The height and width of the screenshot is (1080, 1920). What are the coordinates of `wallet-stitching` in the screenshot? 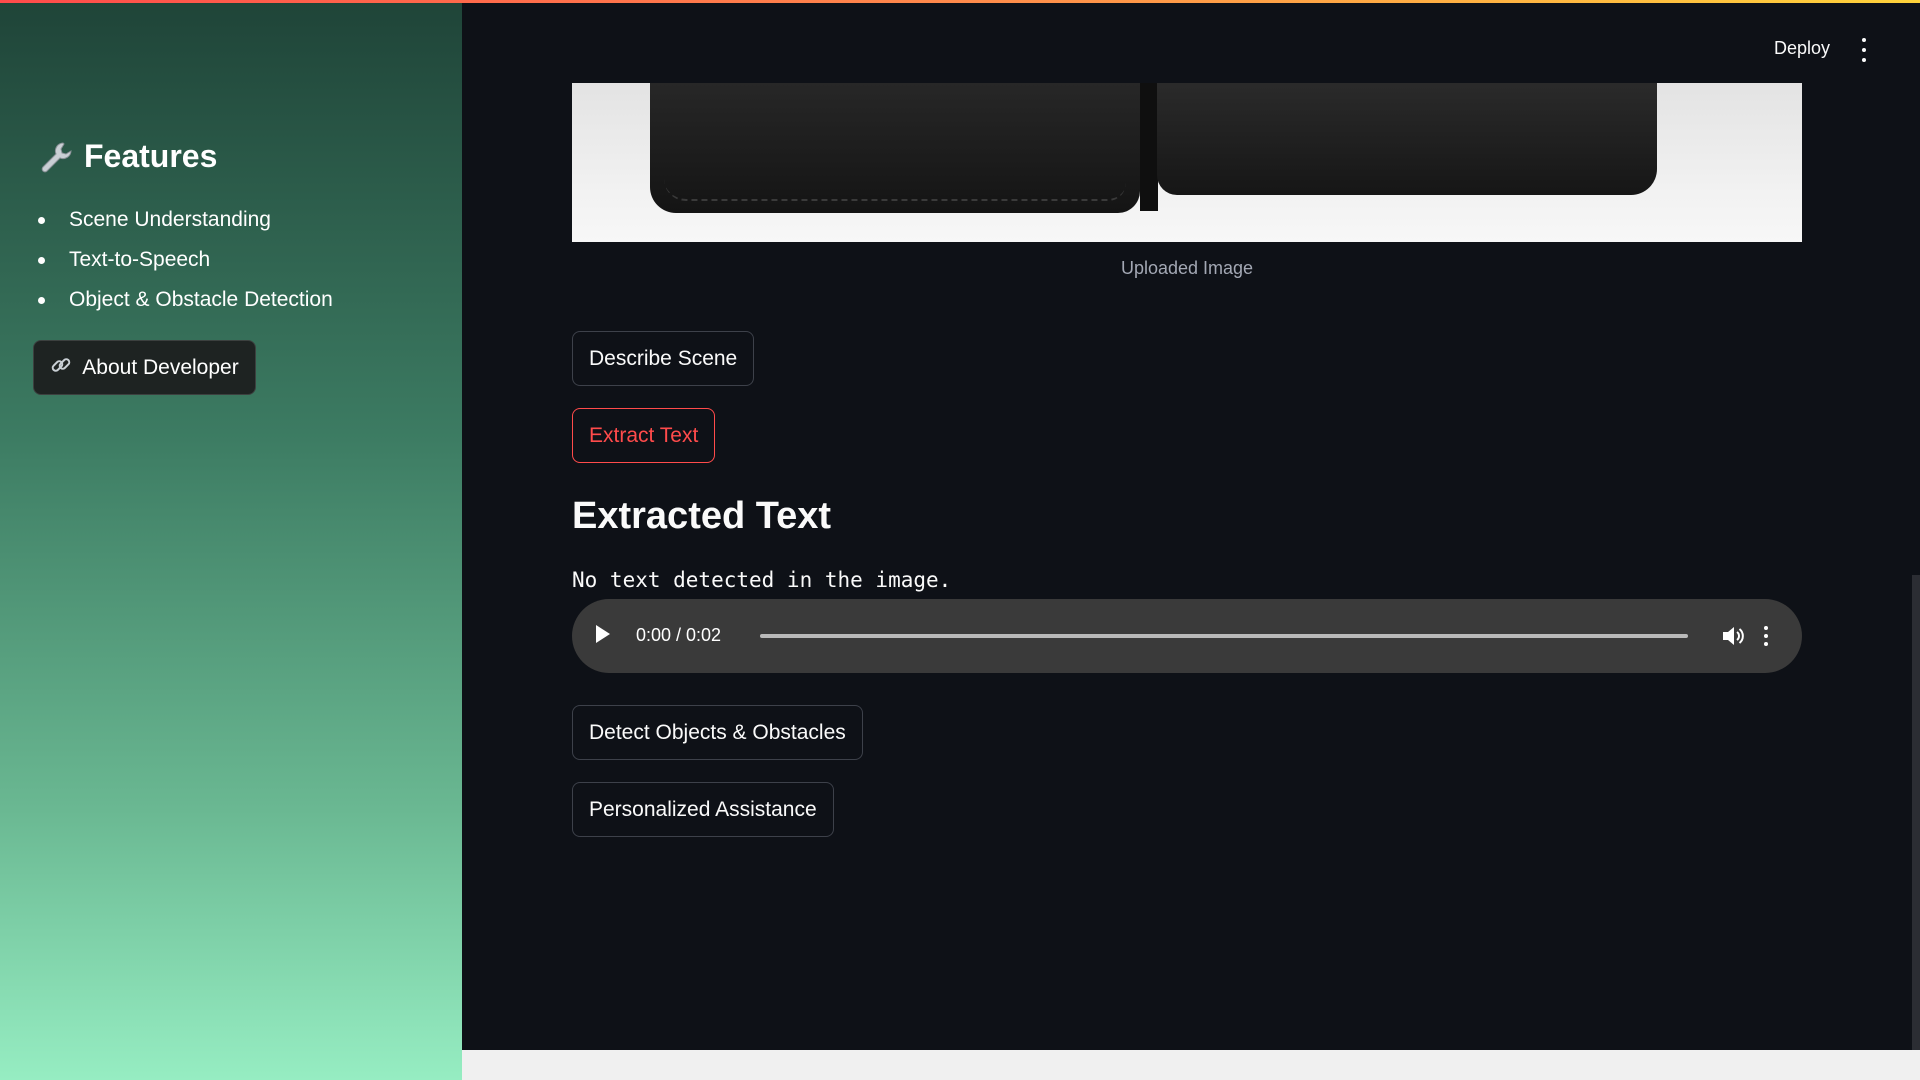 It's located at (895, 142).